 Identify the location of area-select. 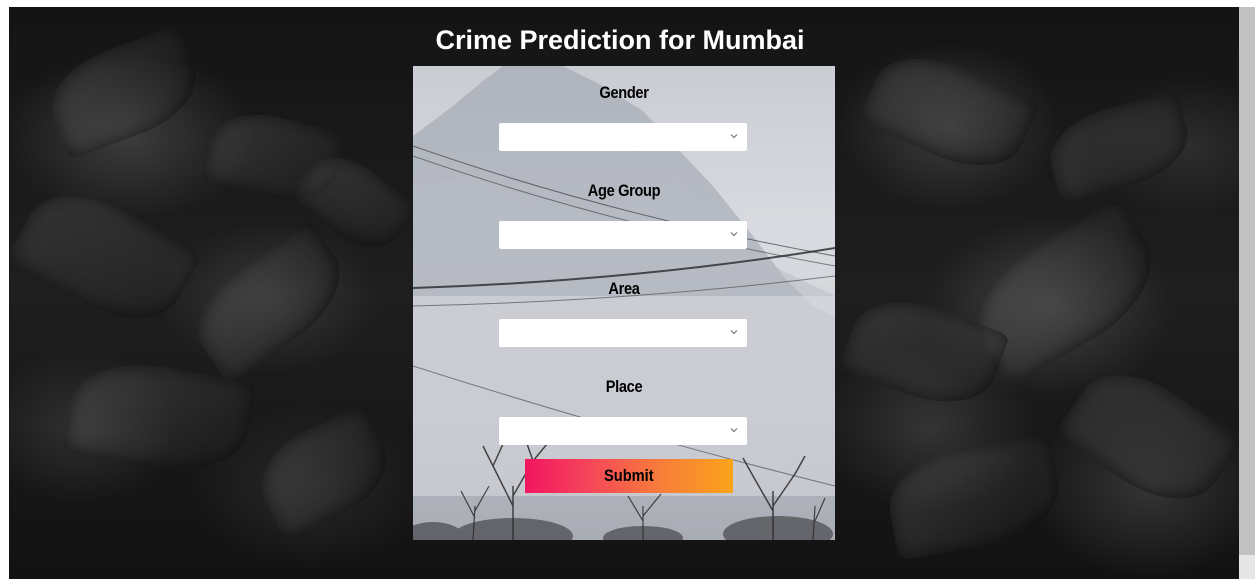
(623, 333).